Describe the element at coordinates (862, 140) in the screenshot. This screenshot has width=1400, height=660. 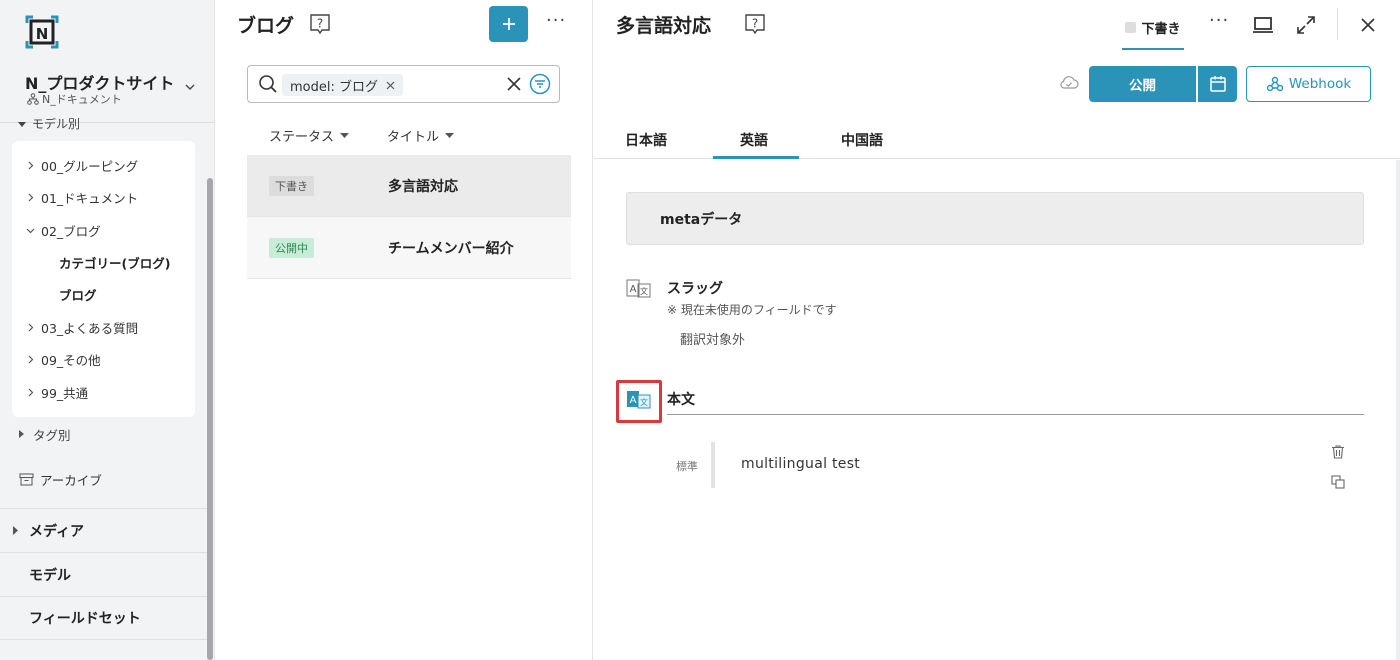
I see `tab-chinese: 中国語` at that location.